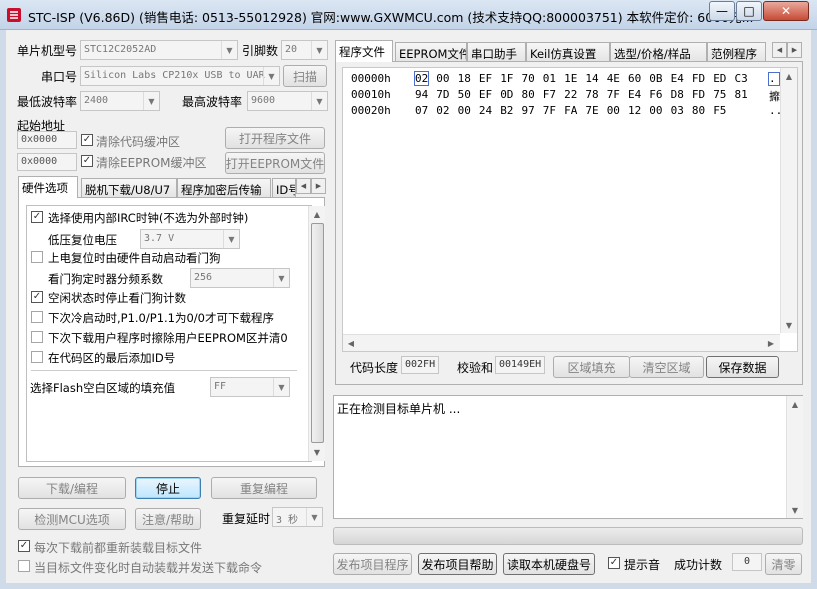  What do you see at coordinates (719, 94) in the screenshot?
I see `hex-byte: 75` at bounding box center [719, 94].